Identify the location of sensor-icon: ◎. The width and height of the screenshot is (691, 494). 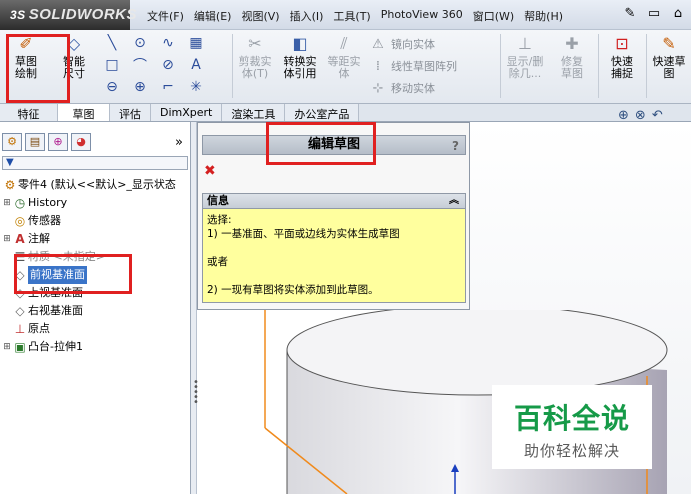
(20, 221).